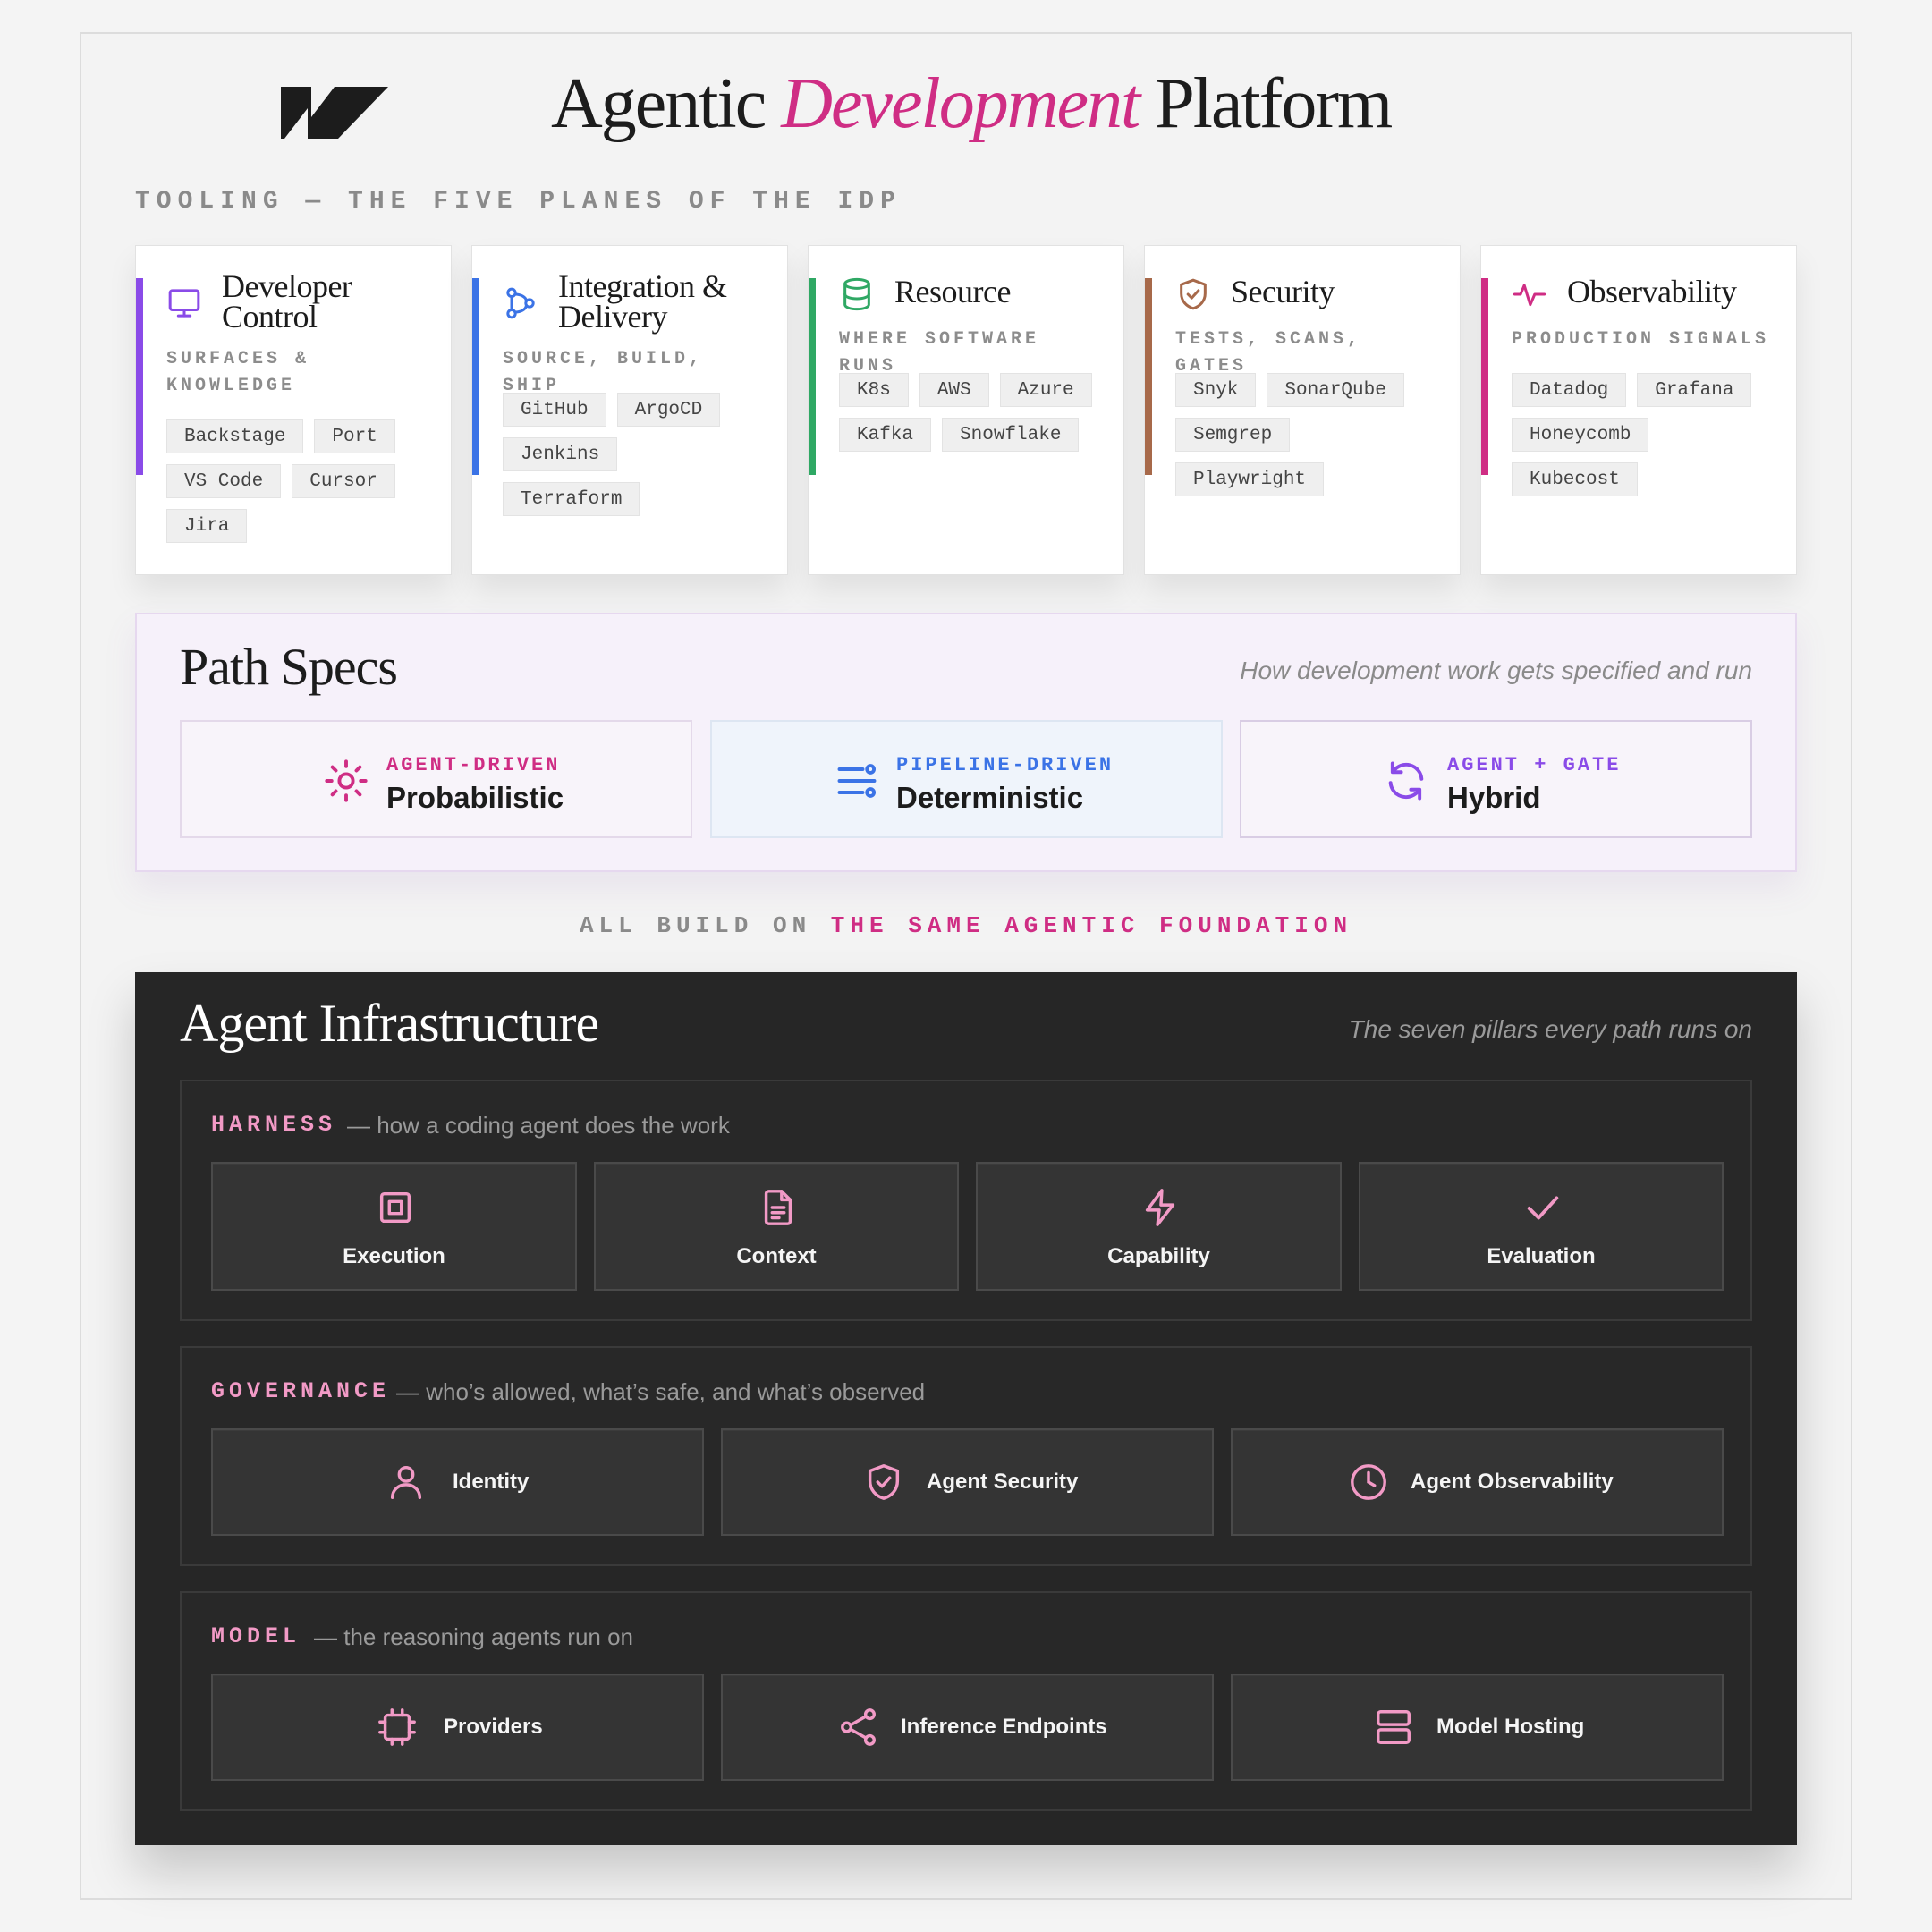 This screenshot has width=1932, height=1932. I want to click on pillar-evaluation: Evaluation, so click(1541, 1226).